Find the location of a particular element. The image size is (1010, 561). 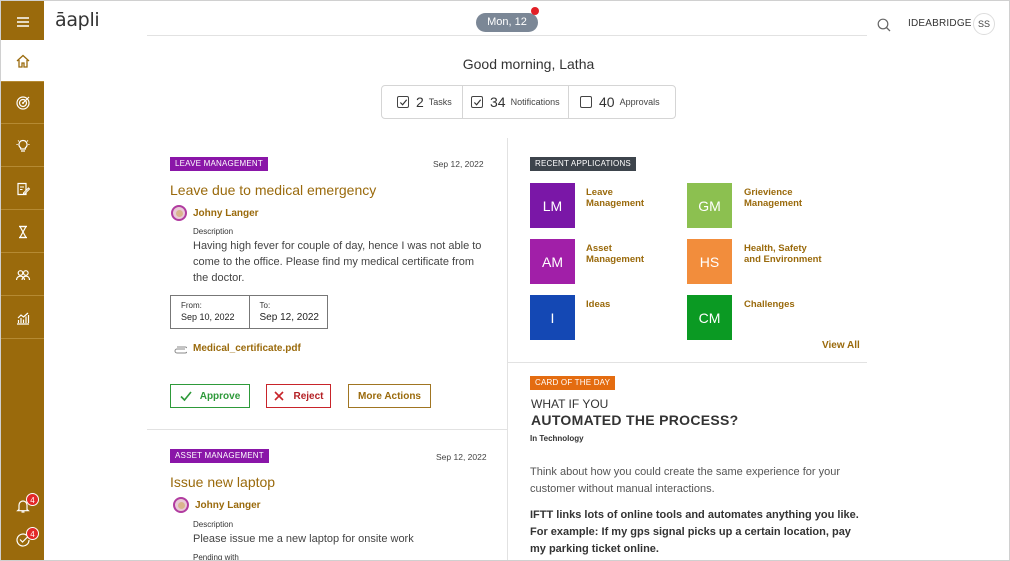

recent-apps-tag: RECENT APPLICATIONS is located at coordinates (583, 164).